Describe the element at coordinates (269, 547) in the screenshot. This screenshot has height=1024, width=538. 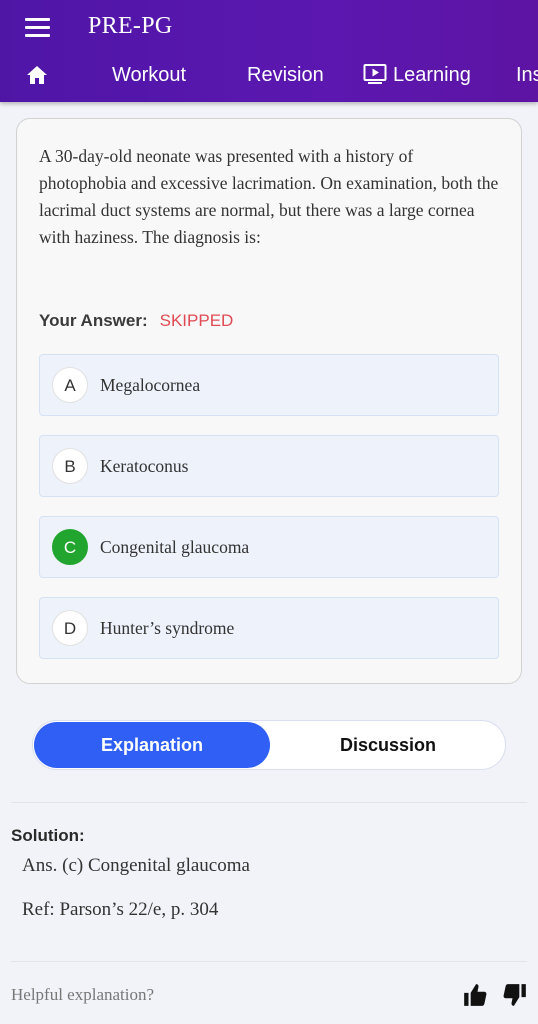
I see `option-c: C Congenital glaucoma` at that location.